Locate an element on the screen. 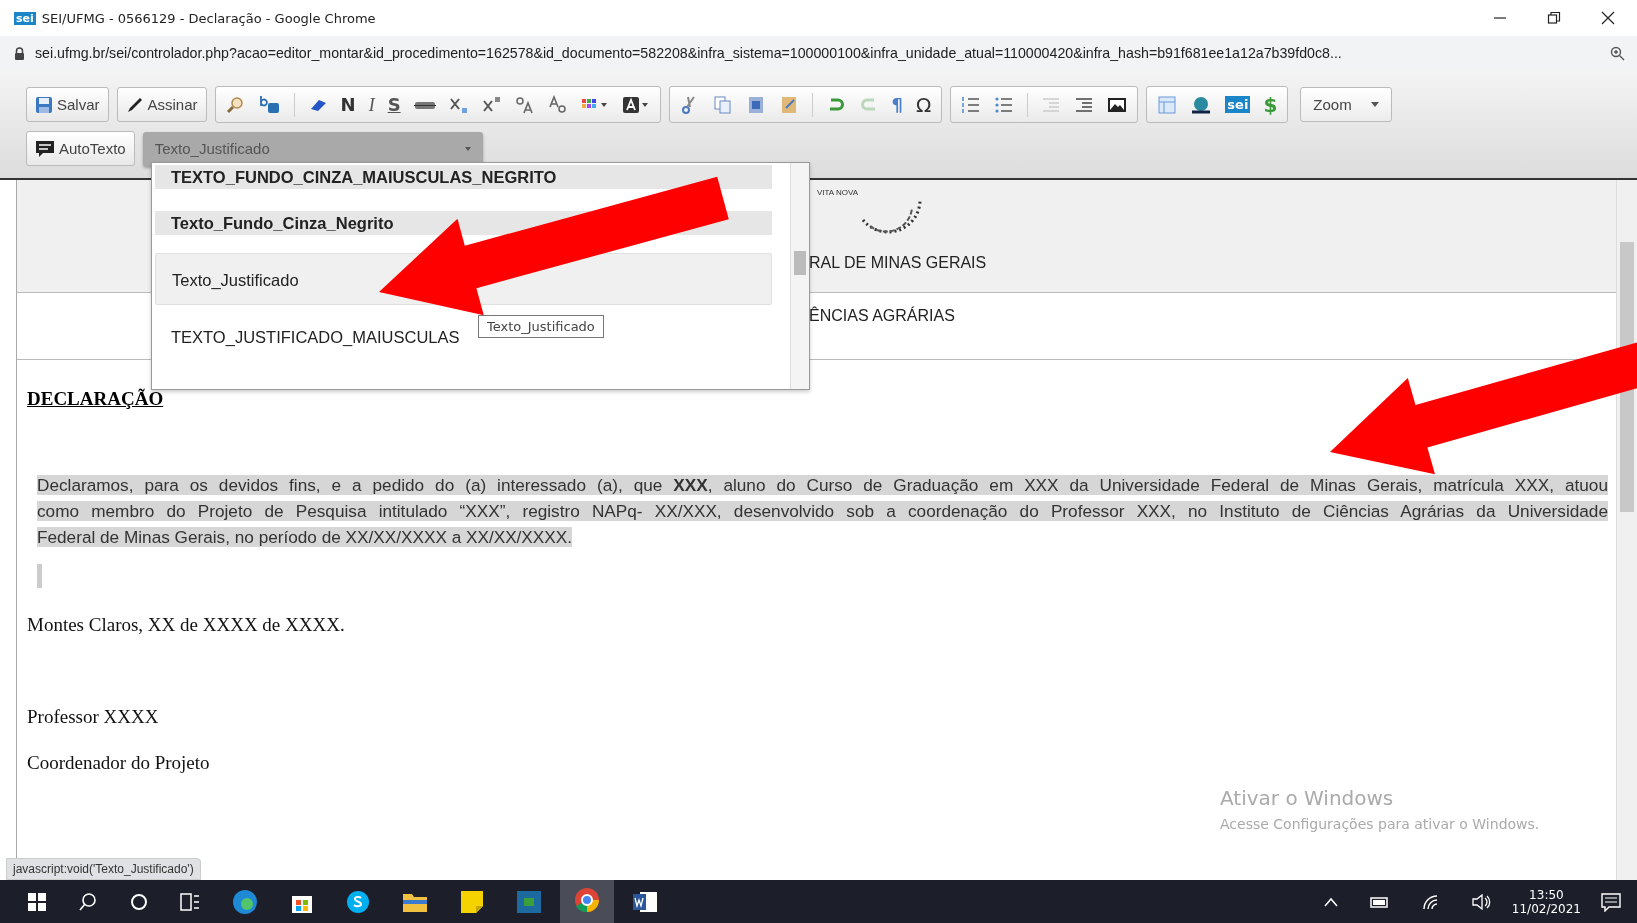 The width and height of the screenshot is (1637, 923). place-date: Montes Claros, XX de XXXX de XXXX. is located at coordinates (186, 625).